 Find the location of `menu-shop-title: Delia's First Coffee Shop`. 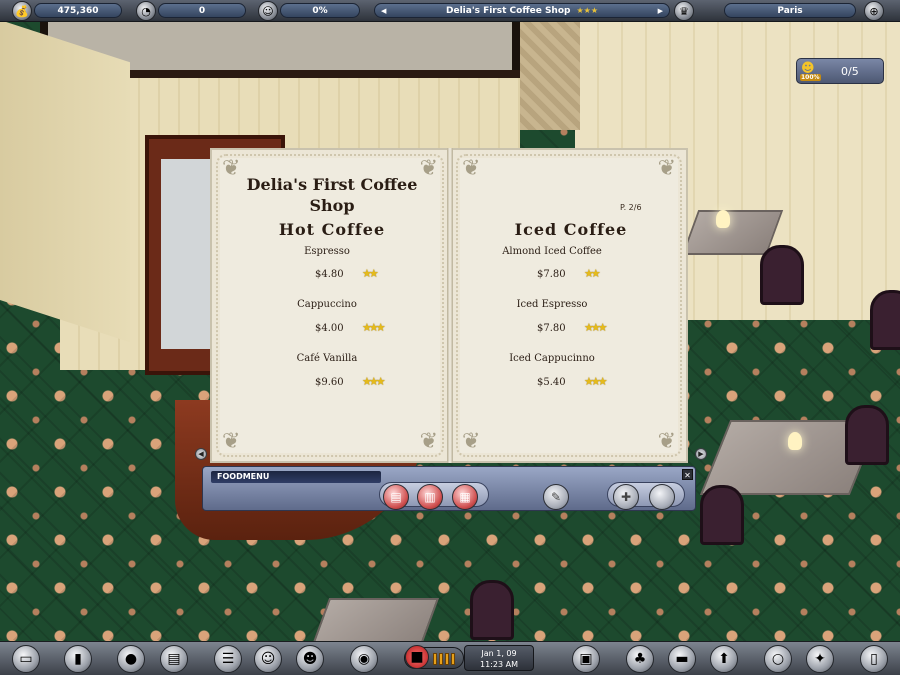

menu-shop-title: Delia's First Coffee Shop is located at coordinates (332, 195).